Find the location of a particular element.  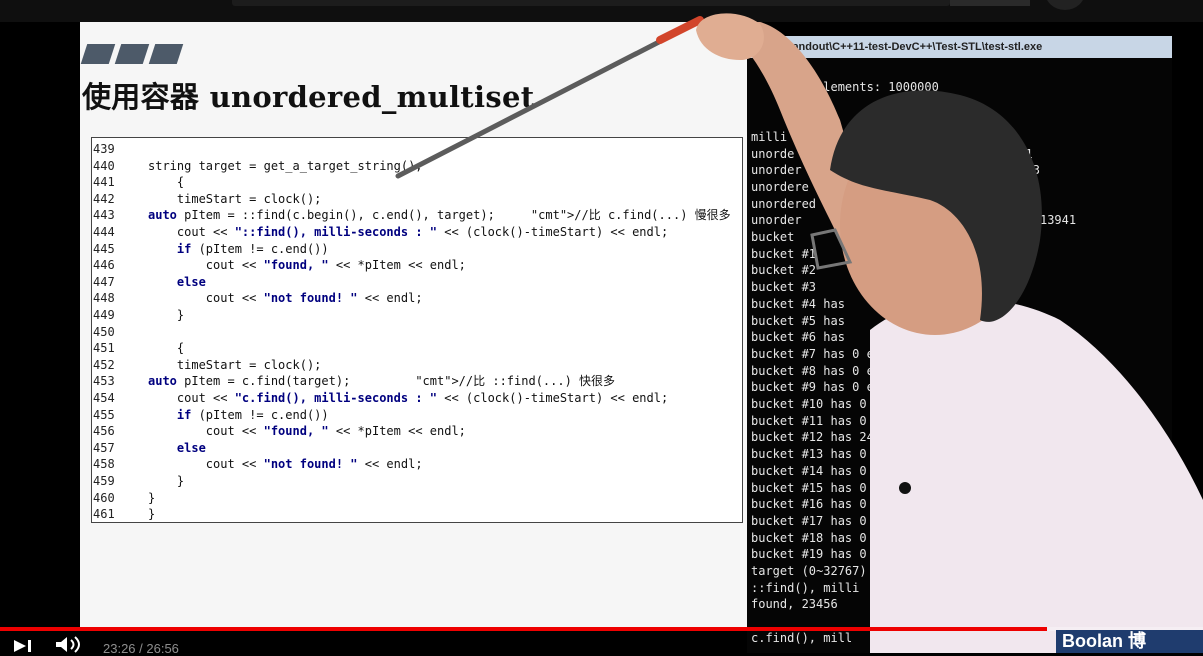

line-number: 444 is located at coordinates (104, 232).